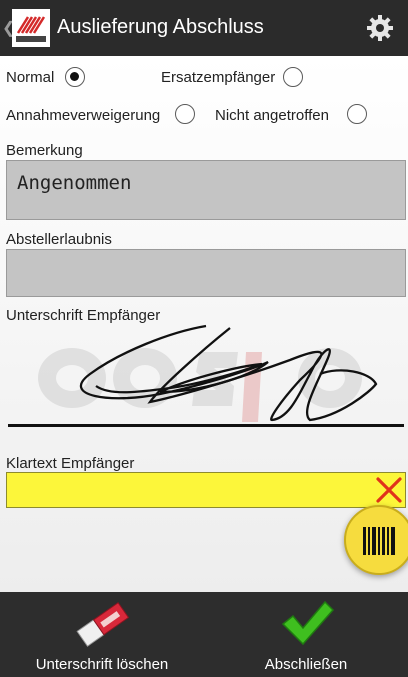  Describe the element at coordinates (389, 490) in the screenshot. I see `clear-x-icon` at that location.